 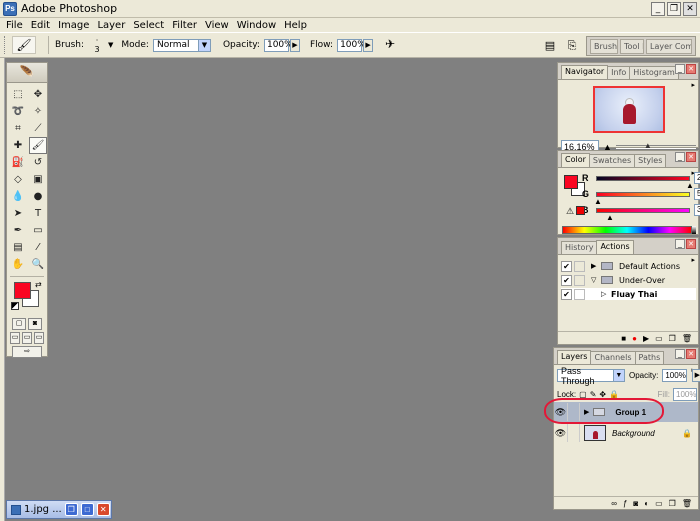 What do you see at coordinates (18, 247) in the screenshot?
I see `notes-tool-icon: ▤` at bounding box center [18, 247].